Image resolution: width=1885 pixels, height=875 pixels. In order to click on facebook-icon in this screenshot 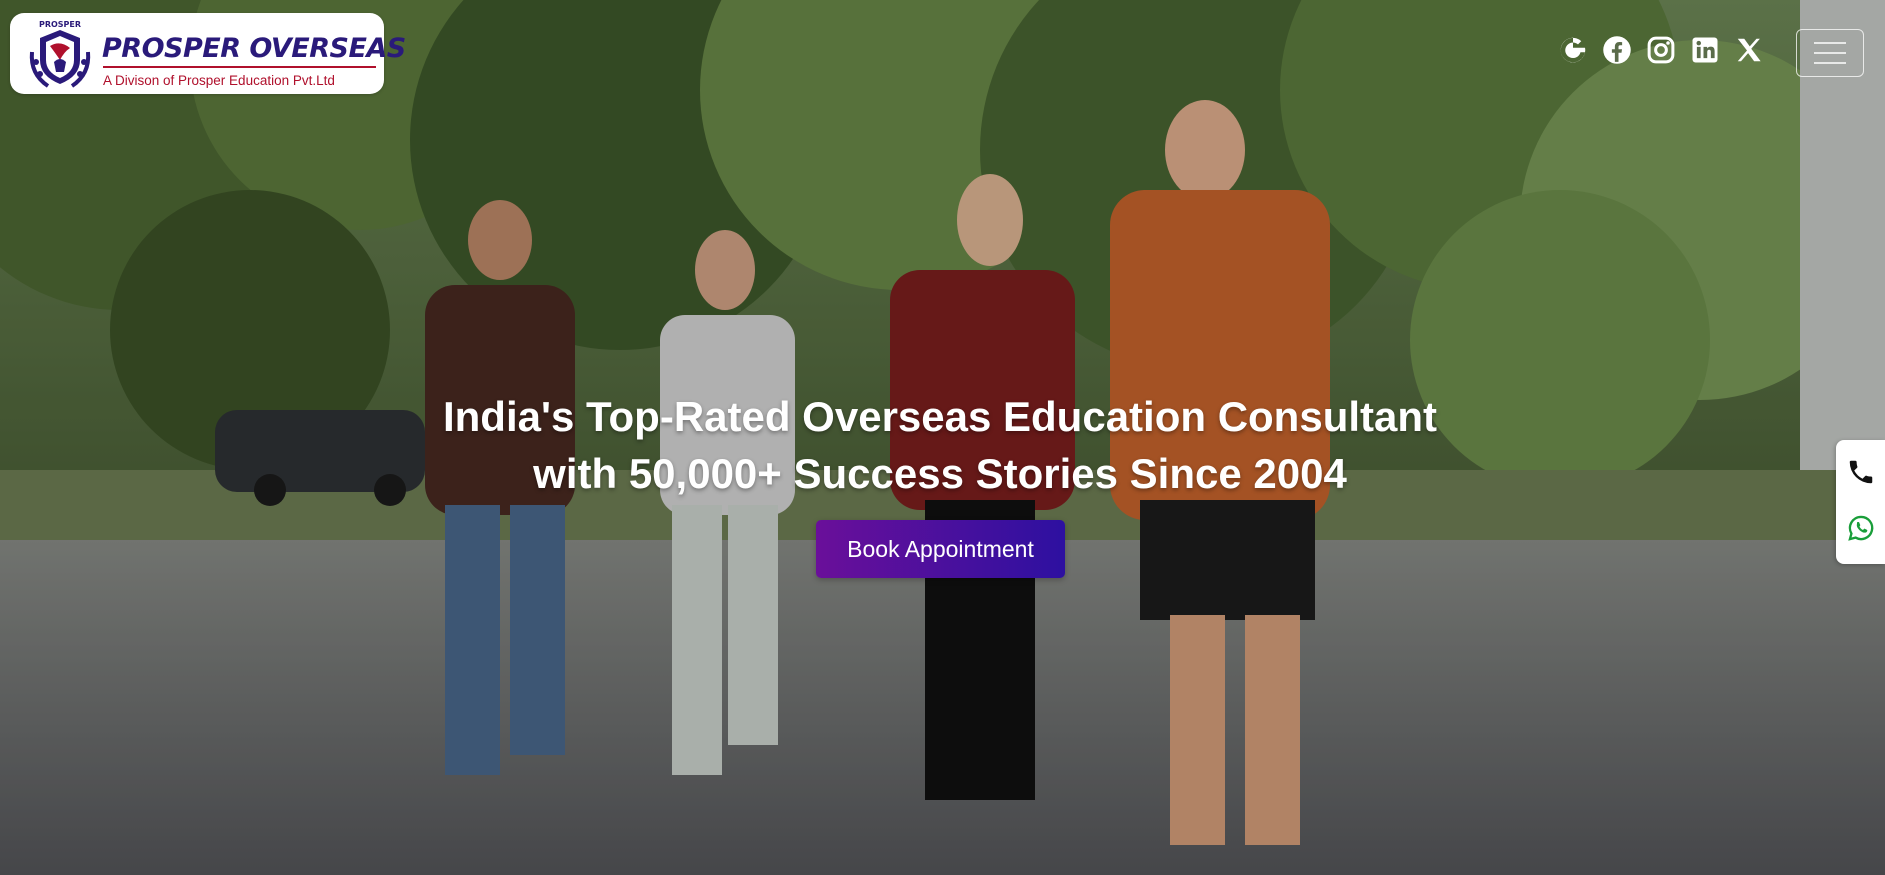, I will do `click(1617, 50)`.